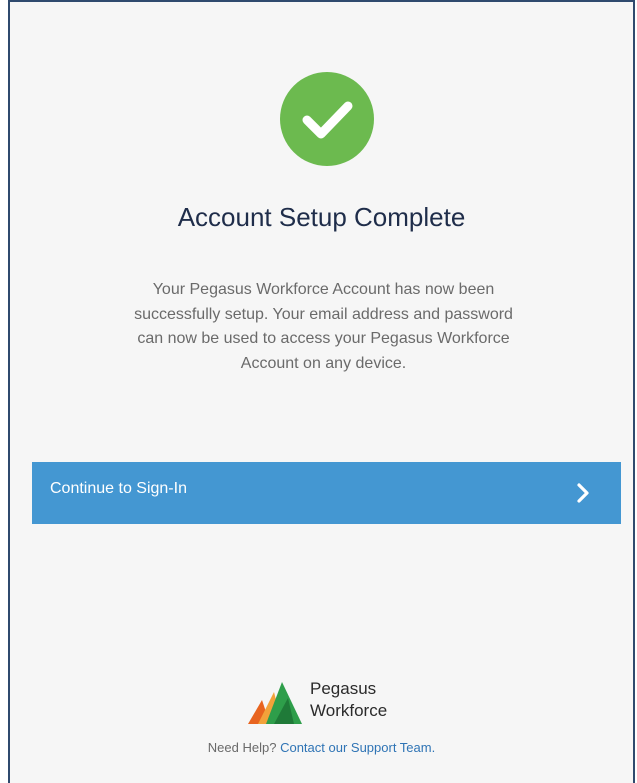  I want to click on help-footer: Need Help? Contact our Support Team., so click(321, 747).